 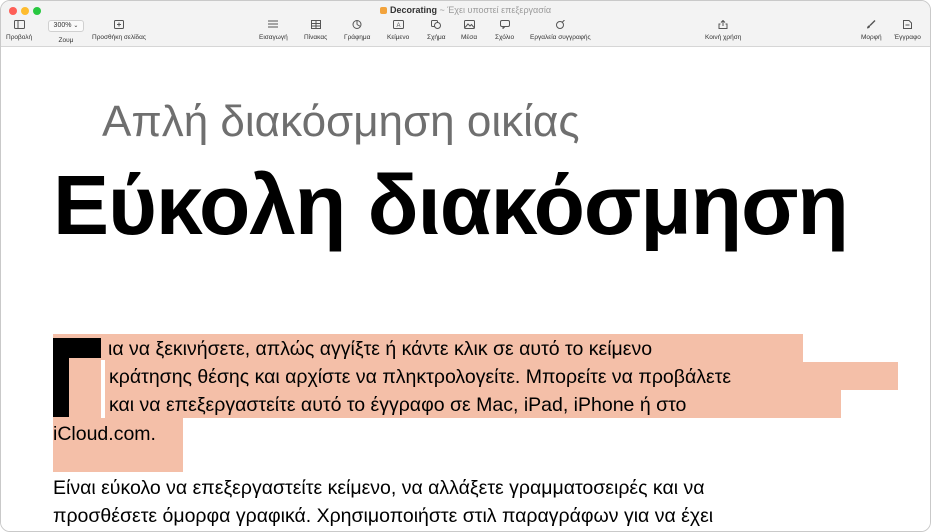 I want to click on chart-pie-icon, so click(x=357, y=24).